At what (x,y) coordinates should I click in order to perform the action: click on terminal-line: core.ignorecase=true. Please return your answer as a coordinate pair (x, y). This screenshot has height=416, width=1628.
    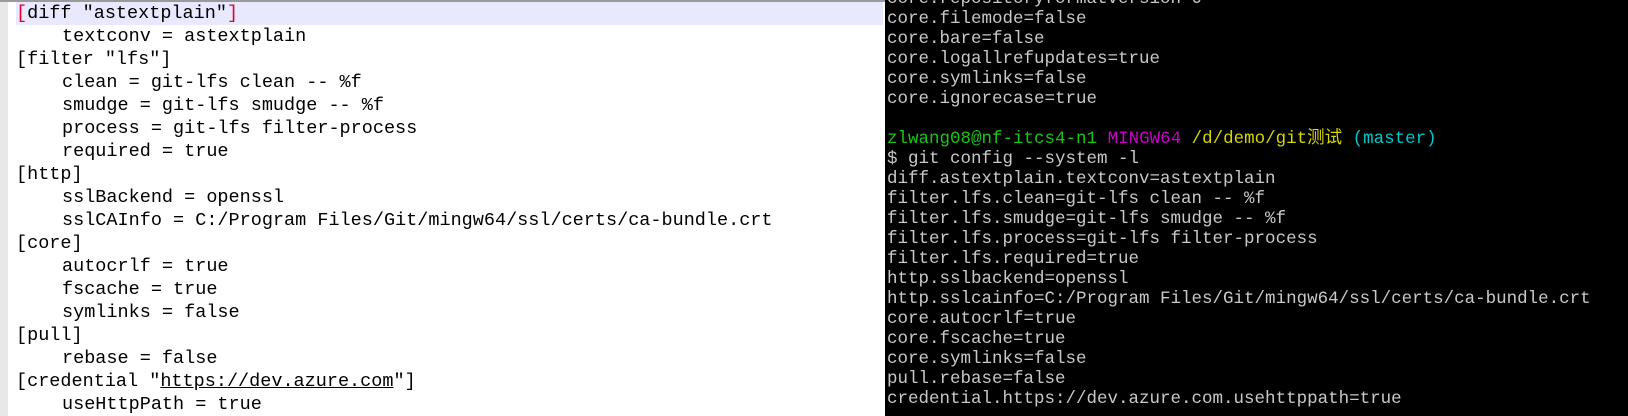
    Looking at the image, I should click on (992, 99).